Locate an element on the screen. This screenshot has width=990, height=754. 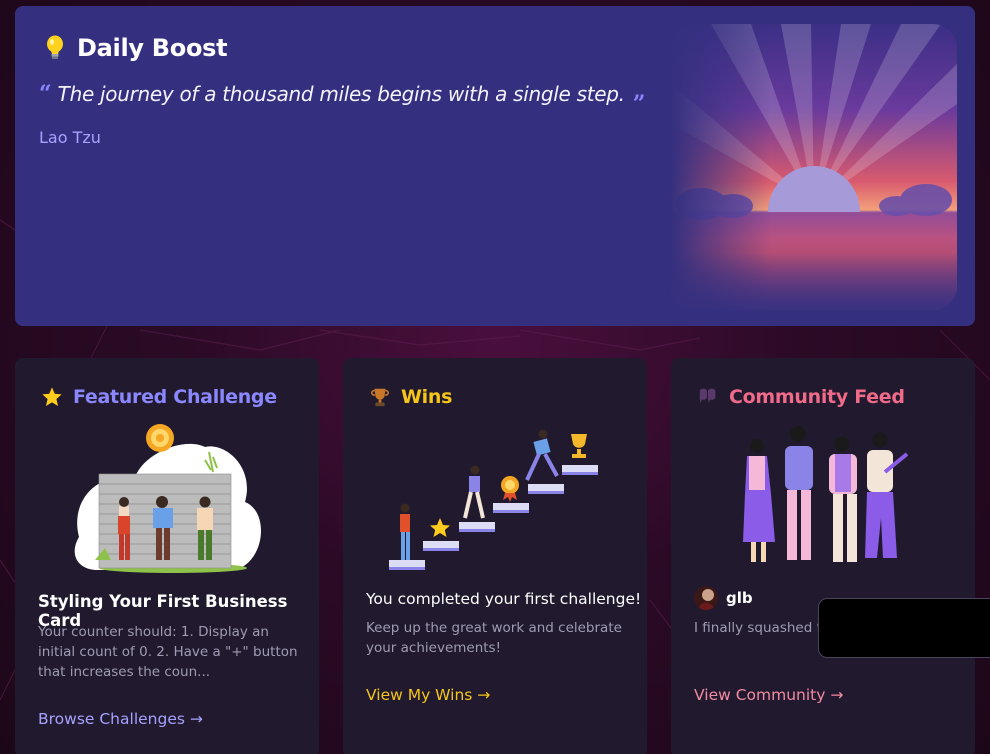
staircase-success-illustration is located at coordinates (493, 499).